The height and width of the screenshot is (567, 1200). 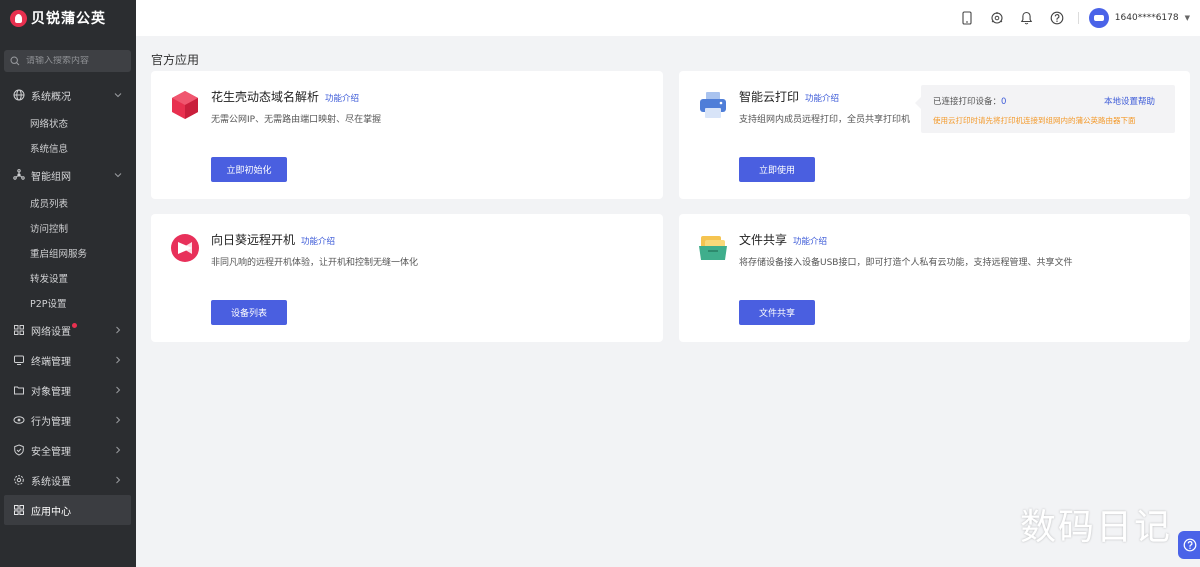 What do you see at coordinates (18, 18) in the screenshot?
I see `dandelion-logo-icon` at bounding box center [18, 18].